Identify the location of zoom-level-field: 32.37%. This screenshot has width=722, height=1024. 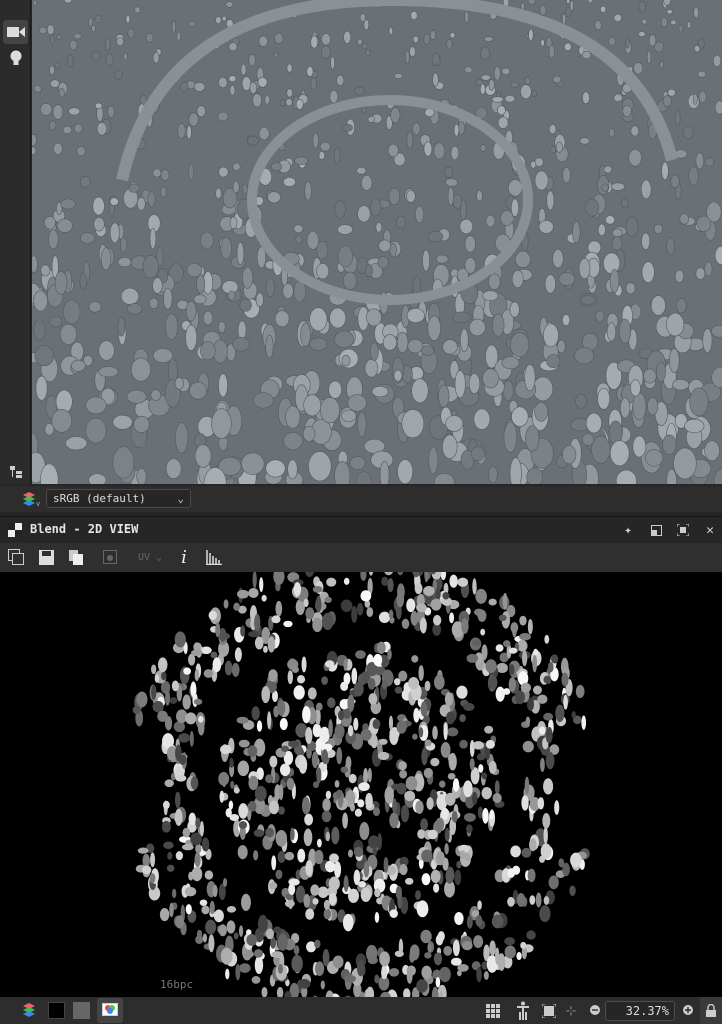
(640, 1011).